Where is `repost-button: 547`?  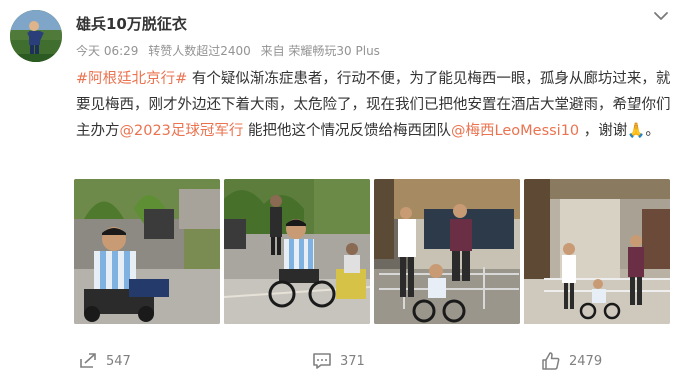 repost-button: 547 is located at coordinates (104, 361).